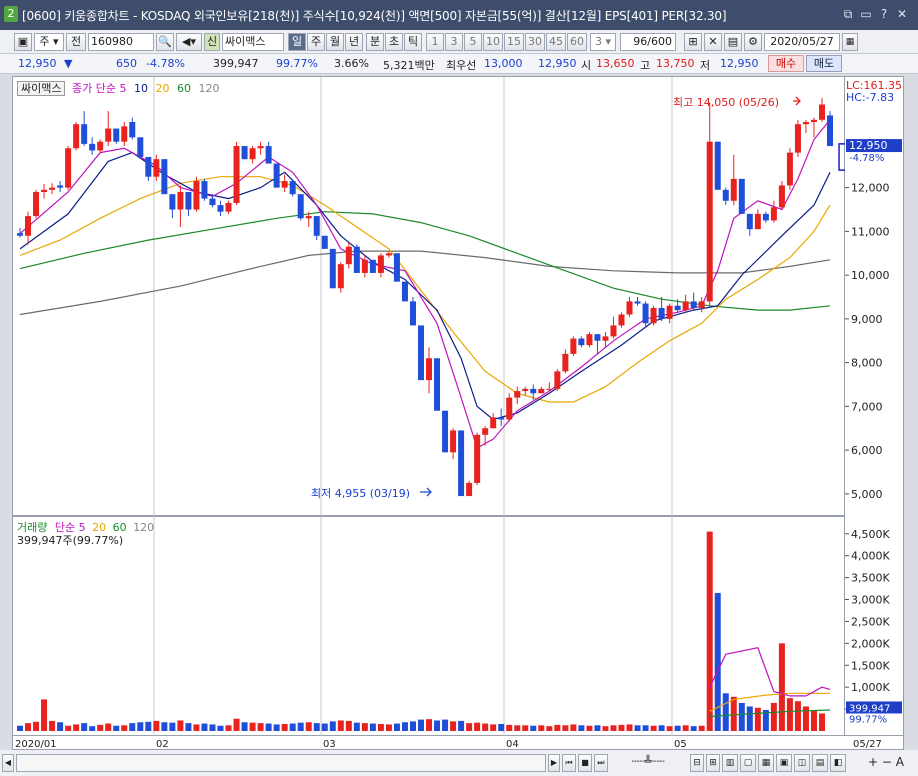  What do you see at coordinates (884, 14) in the screenshot?
I see `help-icon: ?` at bounding box center [884, 14].